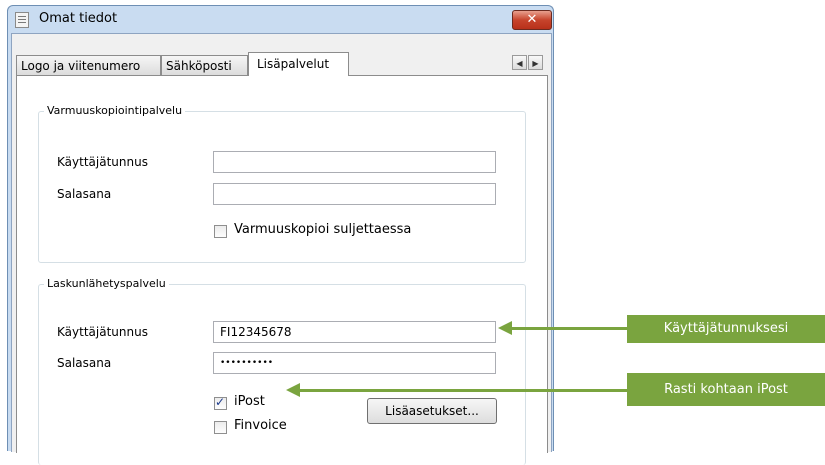 The image size is (825, 465). Describe the element at coordinates (519, 62) in the screenshot. I see `tab-scroll-left-icon: ◀` at that location.